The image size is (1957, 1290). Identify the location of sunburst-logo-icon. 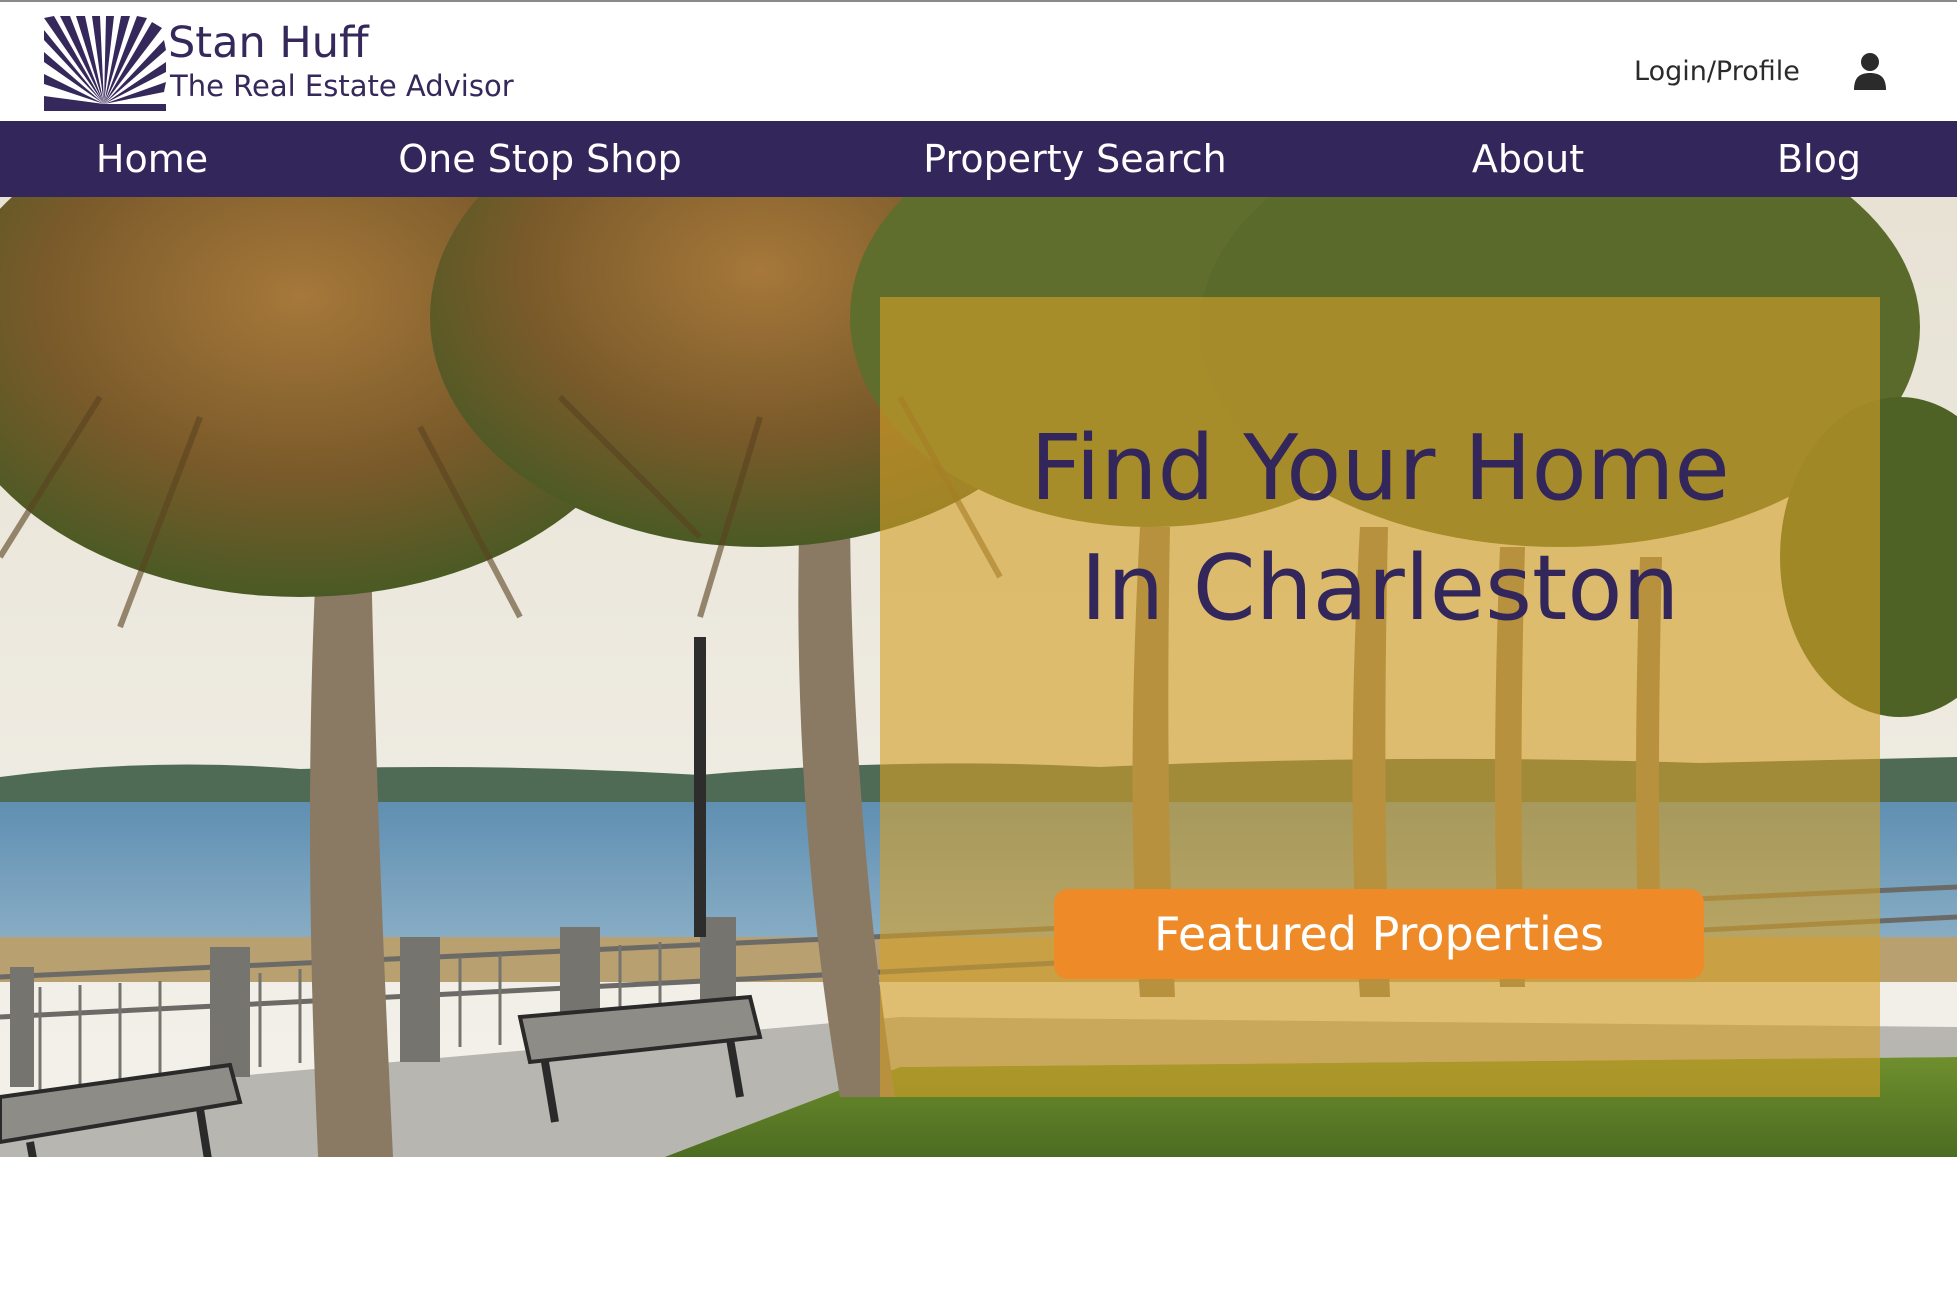
(105, 63).